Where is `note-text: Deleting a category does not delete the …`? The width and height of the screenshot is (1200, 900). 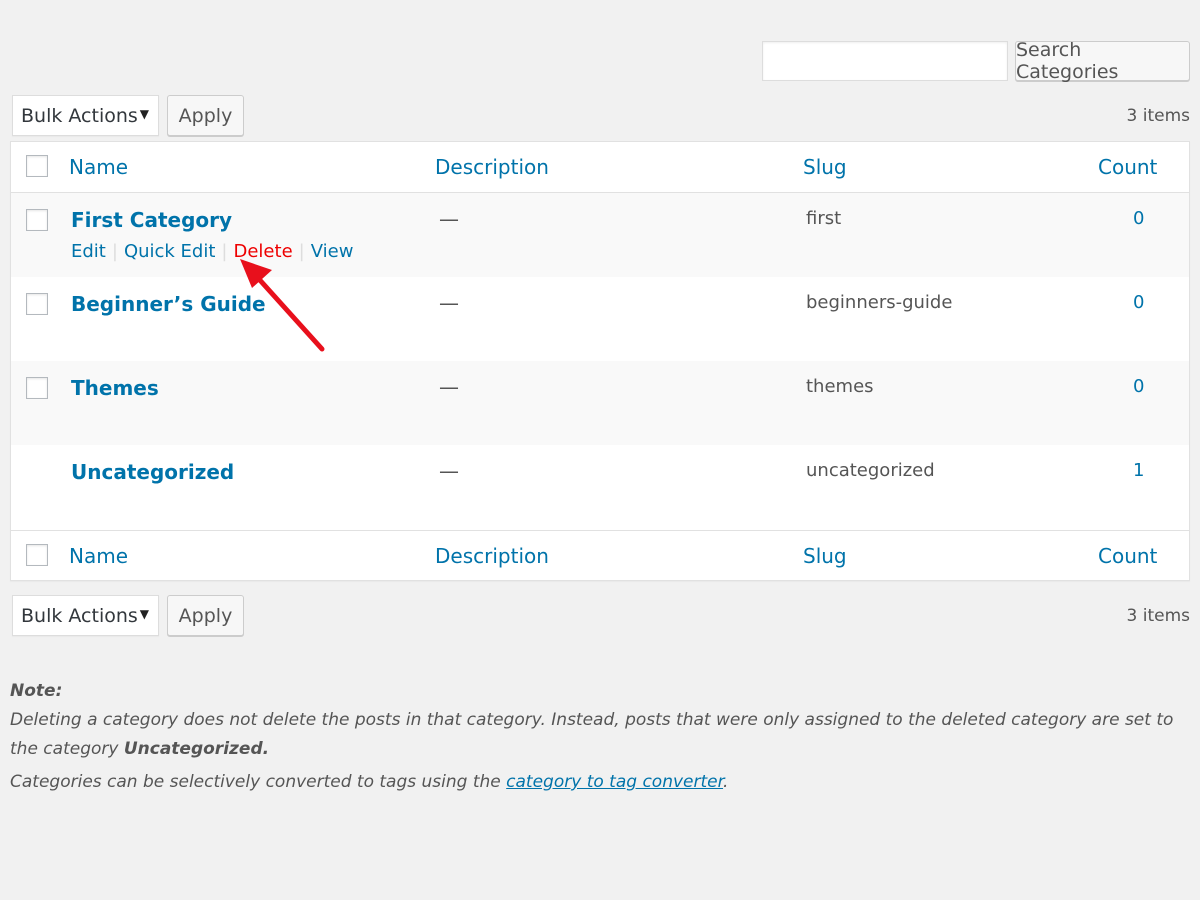 note-text: Deleting a category does not delete the … is located at coordinates (600, 735).